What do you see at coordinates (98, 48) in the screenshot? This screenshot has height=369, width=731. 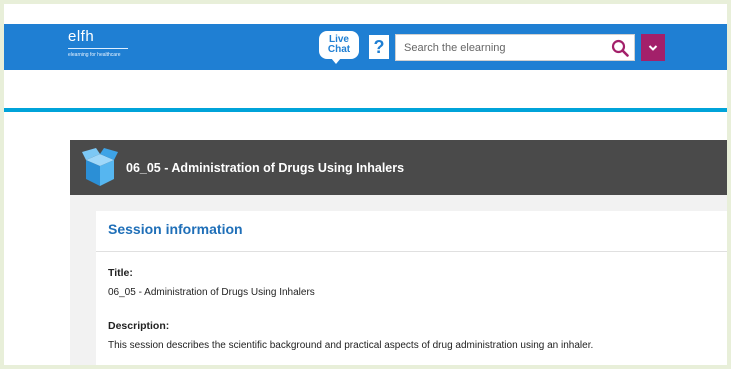 I see `logo-divider` at bounding box center [98, 48].